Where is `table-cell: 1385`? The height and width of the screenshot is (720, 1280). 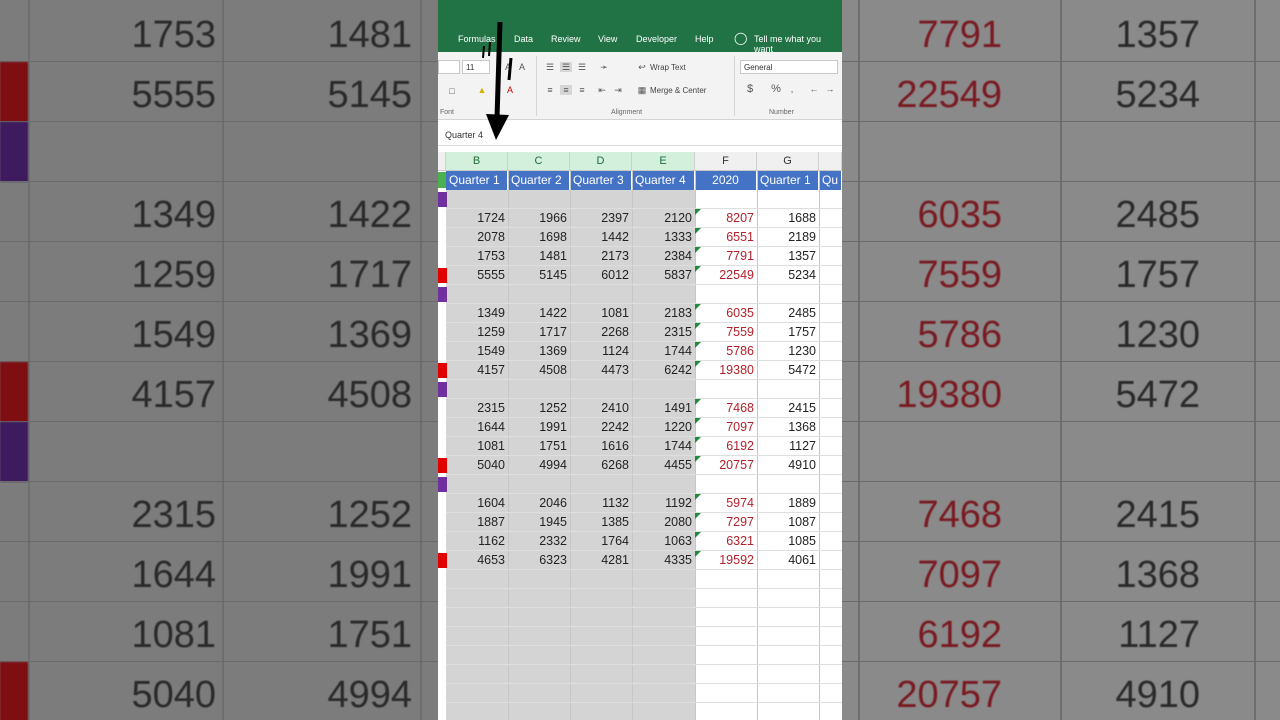
table-cell: 1385 is located at coordinates (601, 522).